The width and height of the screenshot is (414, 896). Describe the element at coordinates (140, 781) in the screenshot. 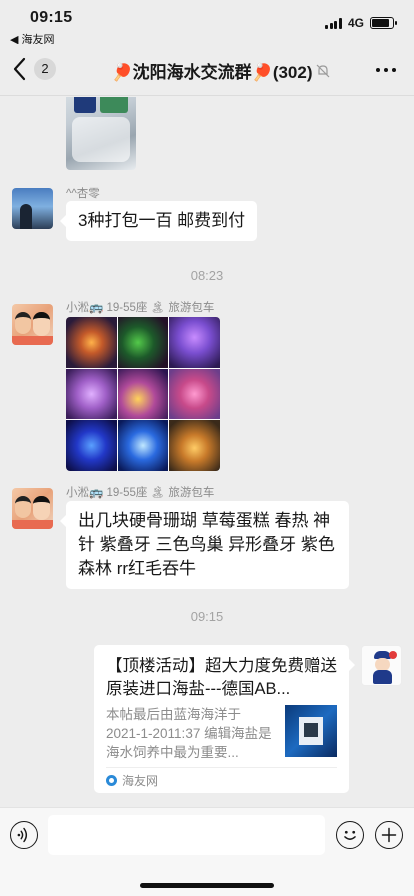

I see `source-name: 海友网` at that location.